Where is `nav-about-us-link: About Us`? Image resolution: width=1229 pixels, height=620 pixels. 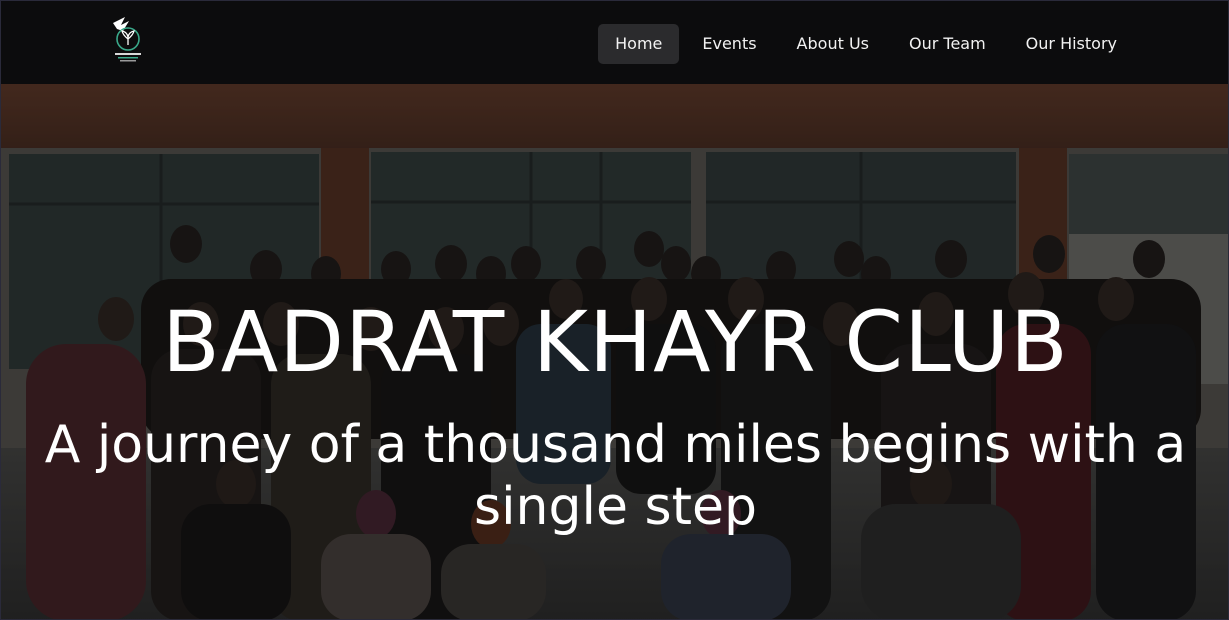 nav-about-us-link: About Us is located at coordinates (833, 44).